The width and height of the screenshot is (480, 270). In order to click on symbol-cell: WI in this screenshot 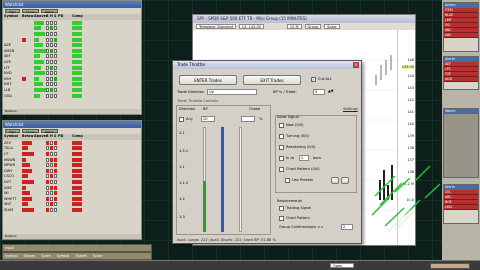, I will do `click(6, 193)`.